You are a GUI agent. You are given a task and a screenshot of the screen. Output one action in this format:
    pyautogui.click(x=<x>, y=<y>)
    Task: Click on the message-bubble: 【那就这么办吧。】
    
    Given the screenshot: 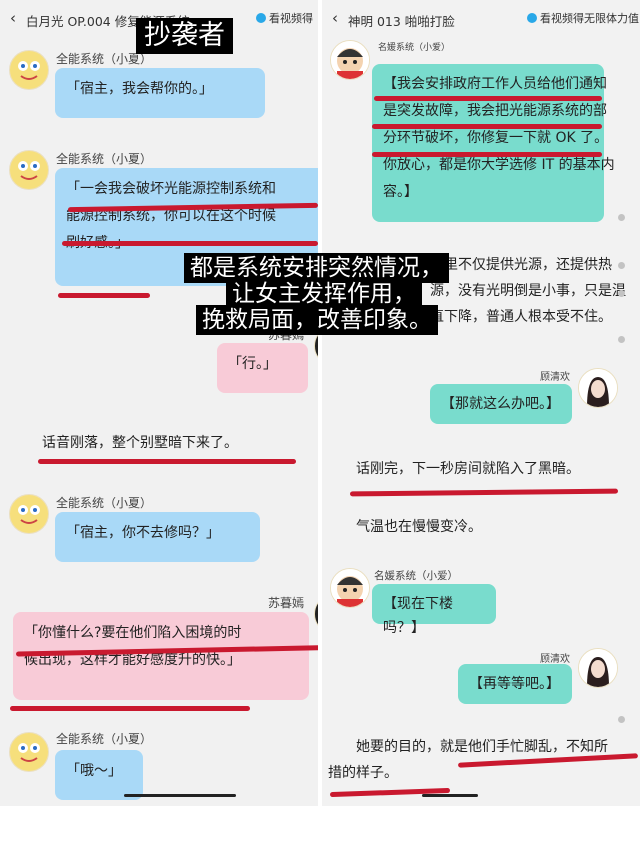 What is the action you would take?
    pyautogui.click(x=501, y=404)
    